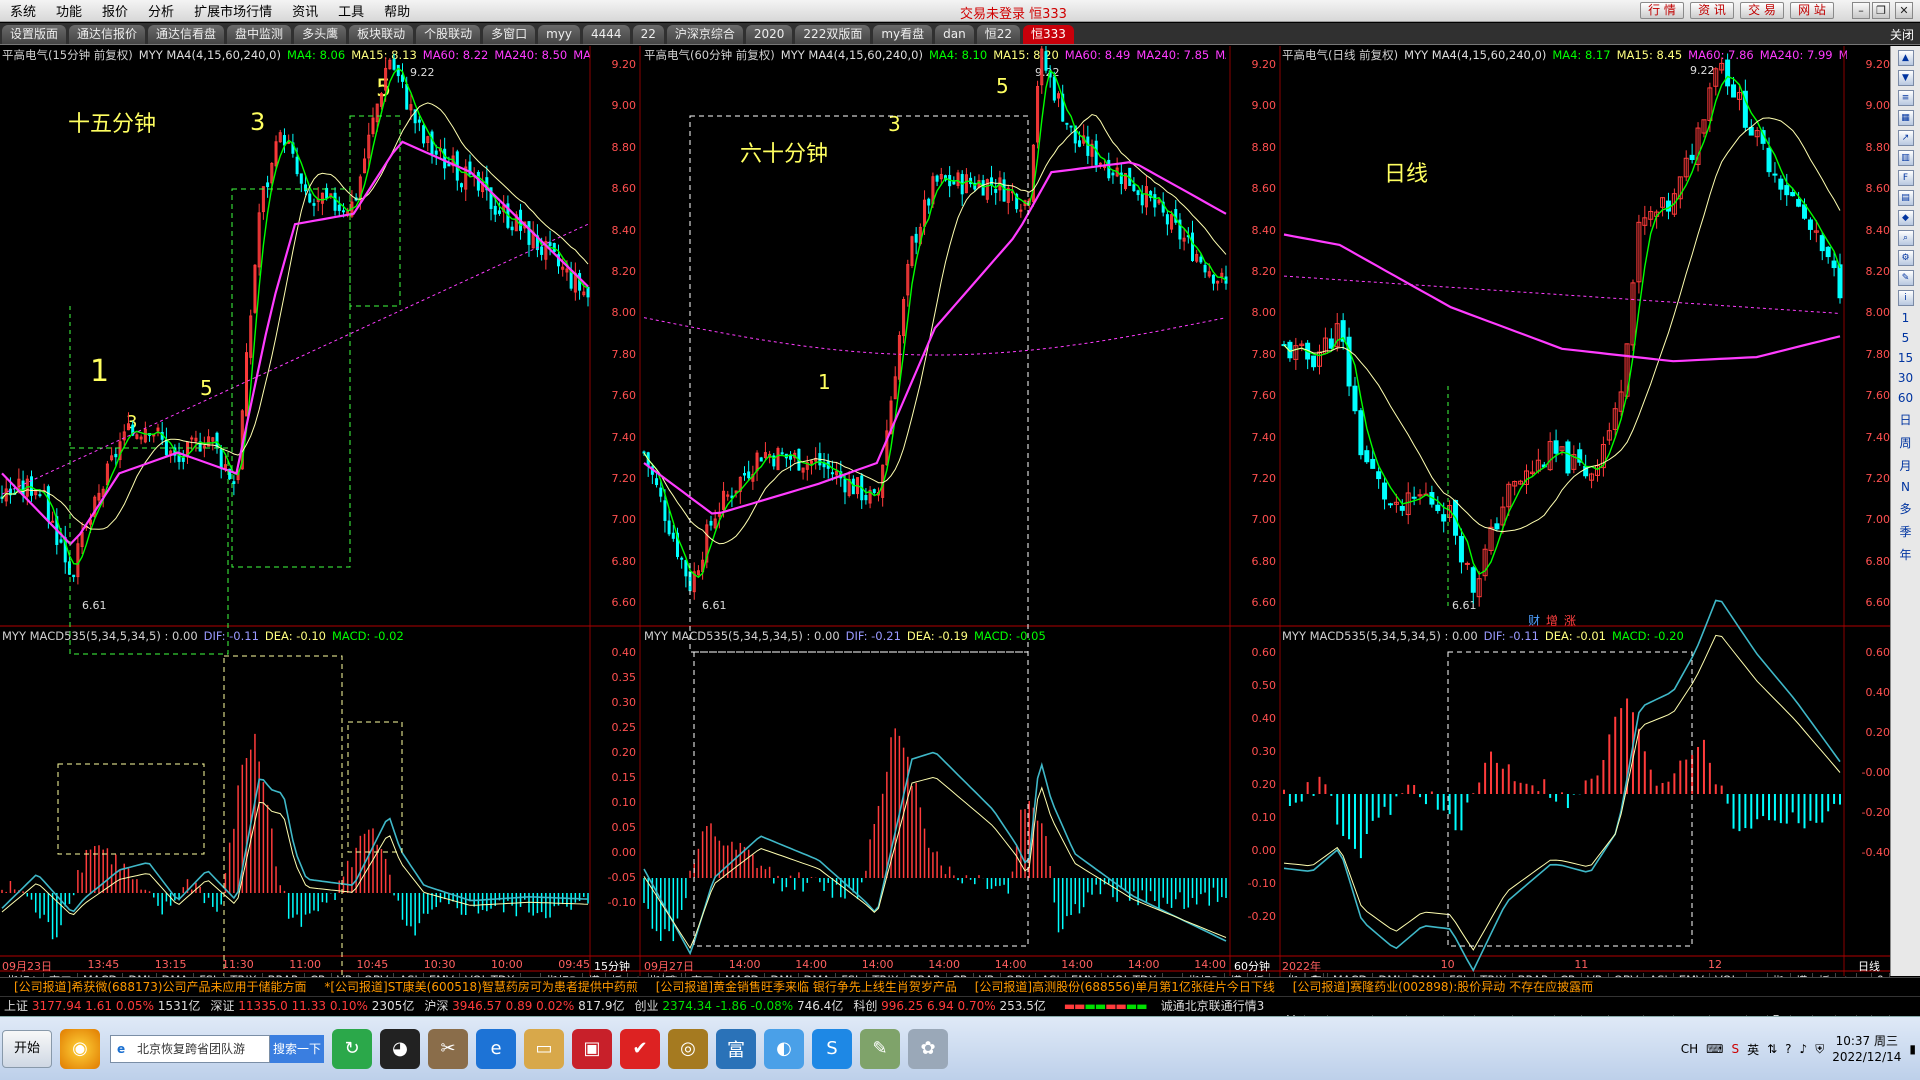 Image resolution: width=1920 pixels, height=1080 pixels. I want to click on news-item: [公司报道]希获微(688173)公司产品未应用于储能方面, so click(160, 987).